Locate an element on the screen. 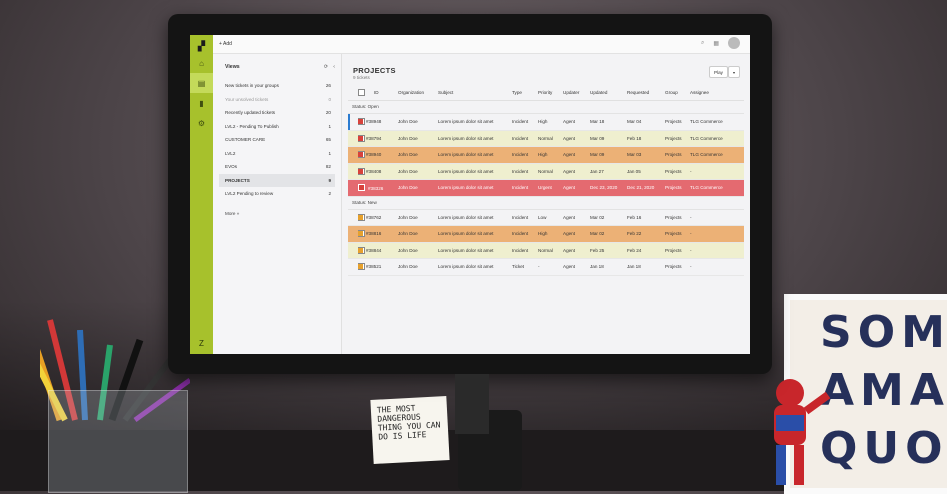 The height and width of the screenshot is (494, 947). col-requested: Requested is located at coordinates (646, 92).